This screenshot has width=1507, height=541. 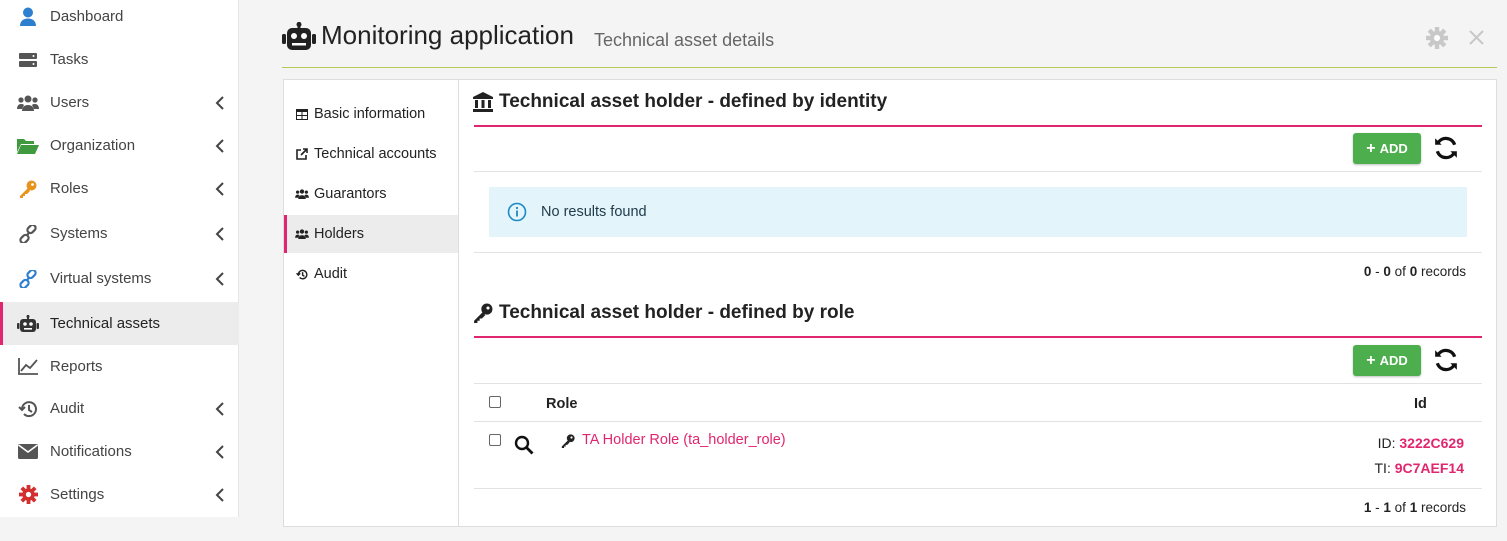 I want to click on tab-holders: Holders, so click(x=371, y=234).